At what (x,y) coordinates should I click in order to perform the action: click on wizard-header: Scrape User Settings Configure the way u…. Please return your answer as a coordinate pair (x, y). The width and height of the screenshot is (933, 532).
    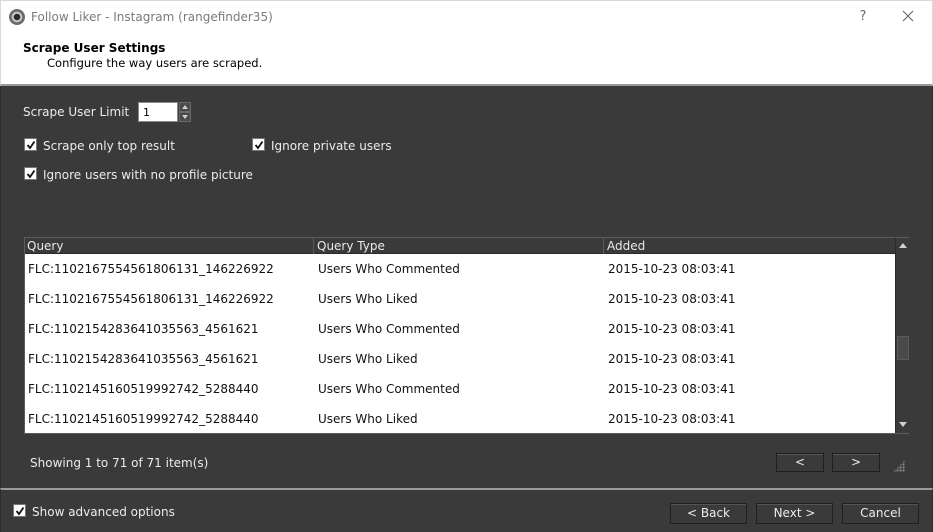
    Looking at the image, I should click on (466, 59).